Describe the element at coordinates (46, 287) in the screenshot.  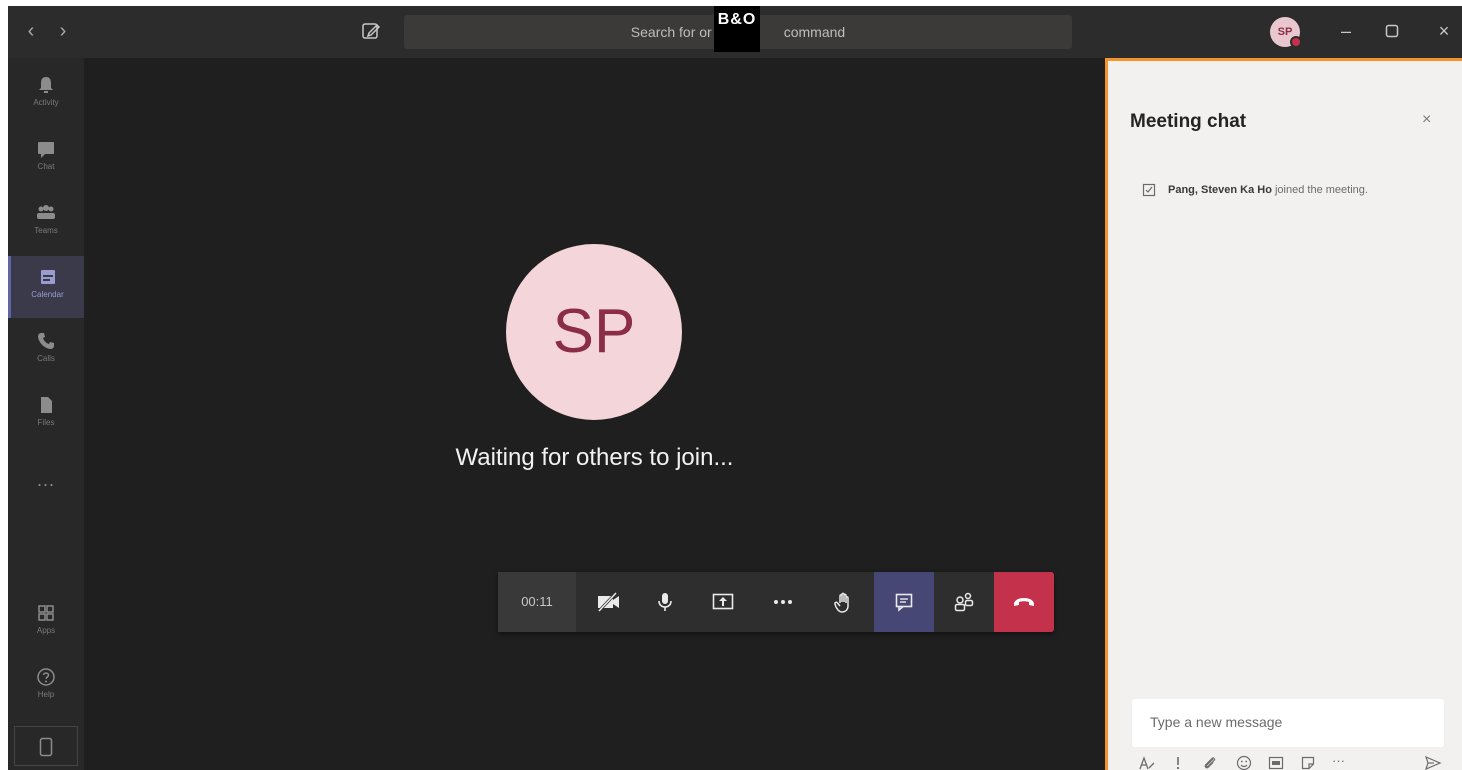
I see `rail-item-calendar: Calendar` at that location.